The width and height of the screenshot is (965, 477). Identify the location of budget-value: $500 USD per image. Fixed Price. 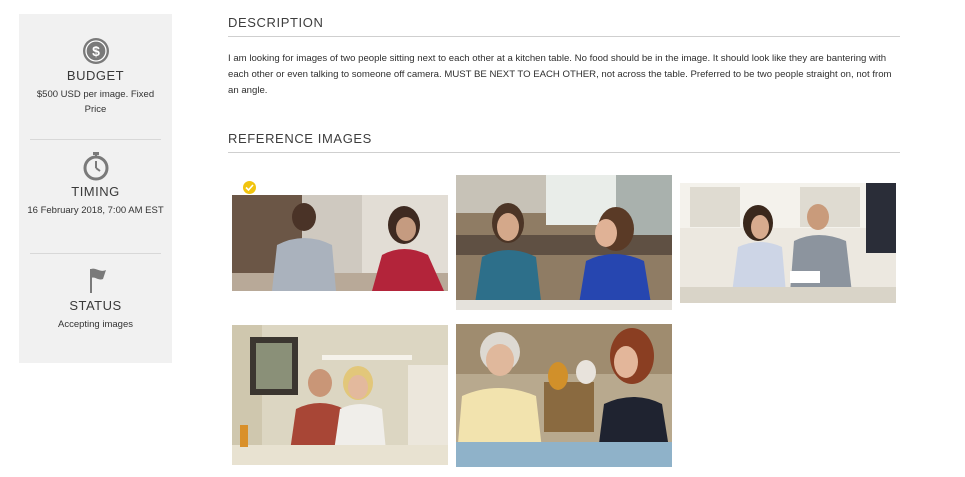
(95, 102).